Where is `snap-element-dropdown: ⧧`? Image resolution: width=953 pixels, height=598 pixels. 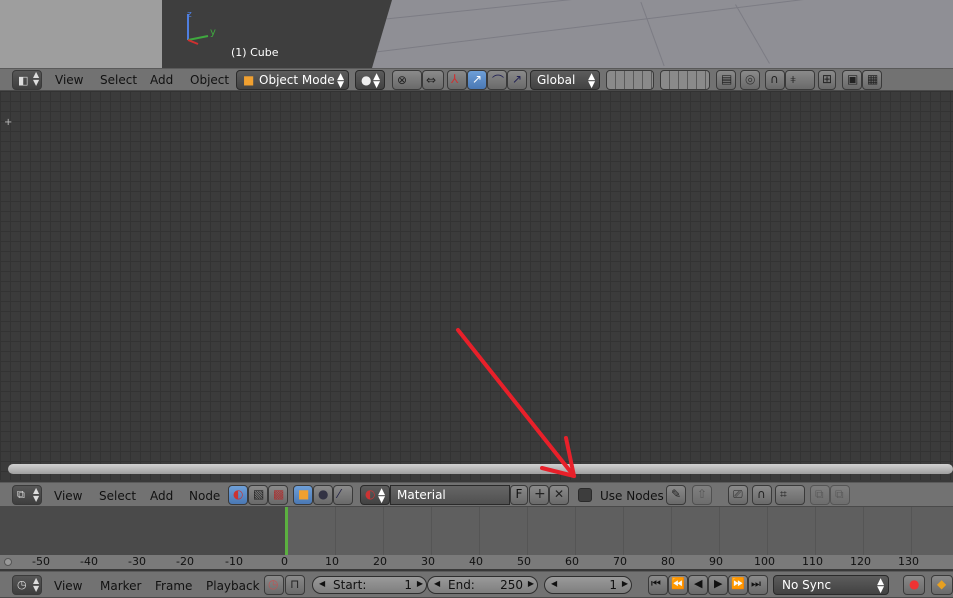 snap-element-dropdown: ⧧ is located at coordinates (800, 80).